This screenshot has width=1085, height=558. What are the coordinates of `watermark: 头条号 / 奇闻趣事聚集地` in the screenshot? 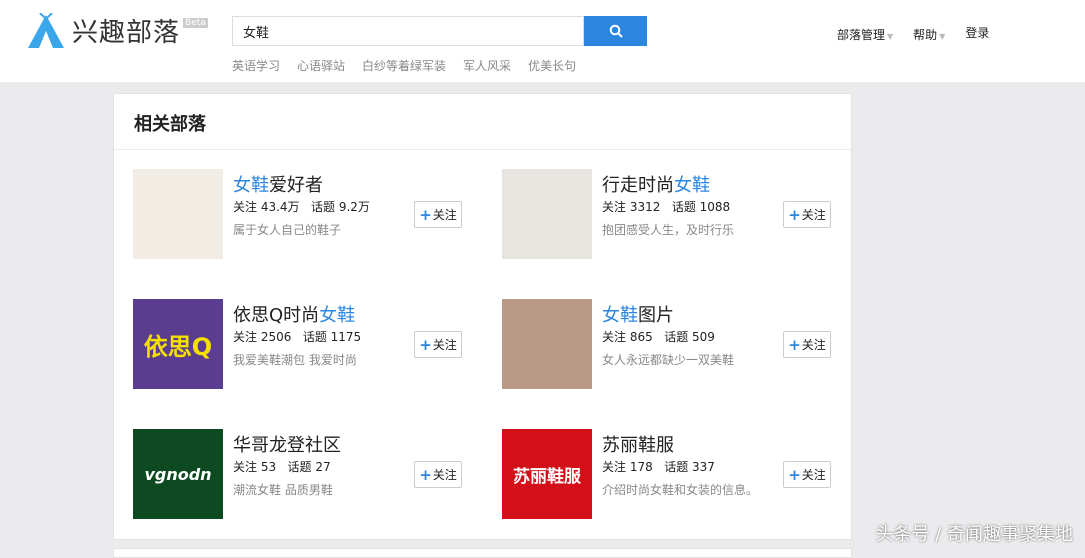 It's located at (974, 534).